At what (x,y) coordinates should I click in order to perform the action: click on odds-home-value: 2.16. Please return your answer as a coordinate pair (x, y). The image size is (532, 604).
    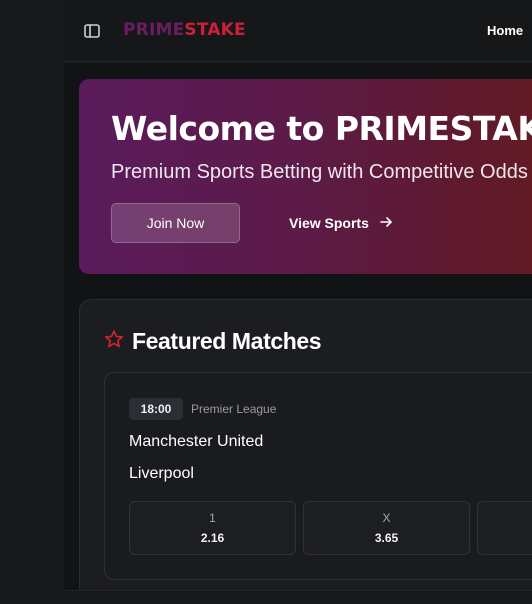
    Looking at the image, I should click on (212, 538).